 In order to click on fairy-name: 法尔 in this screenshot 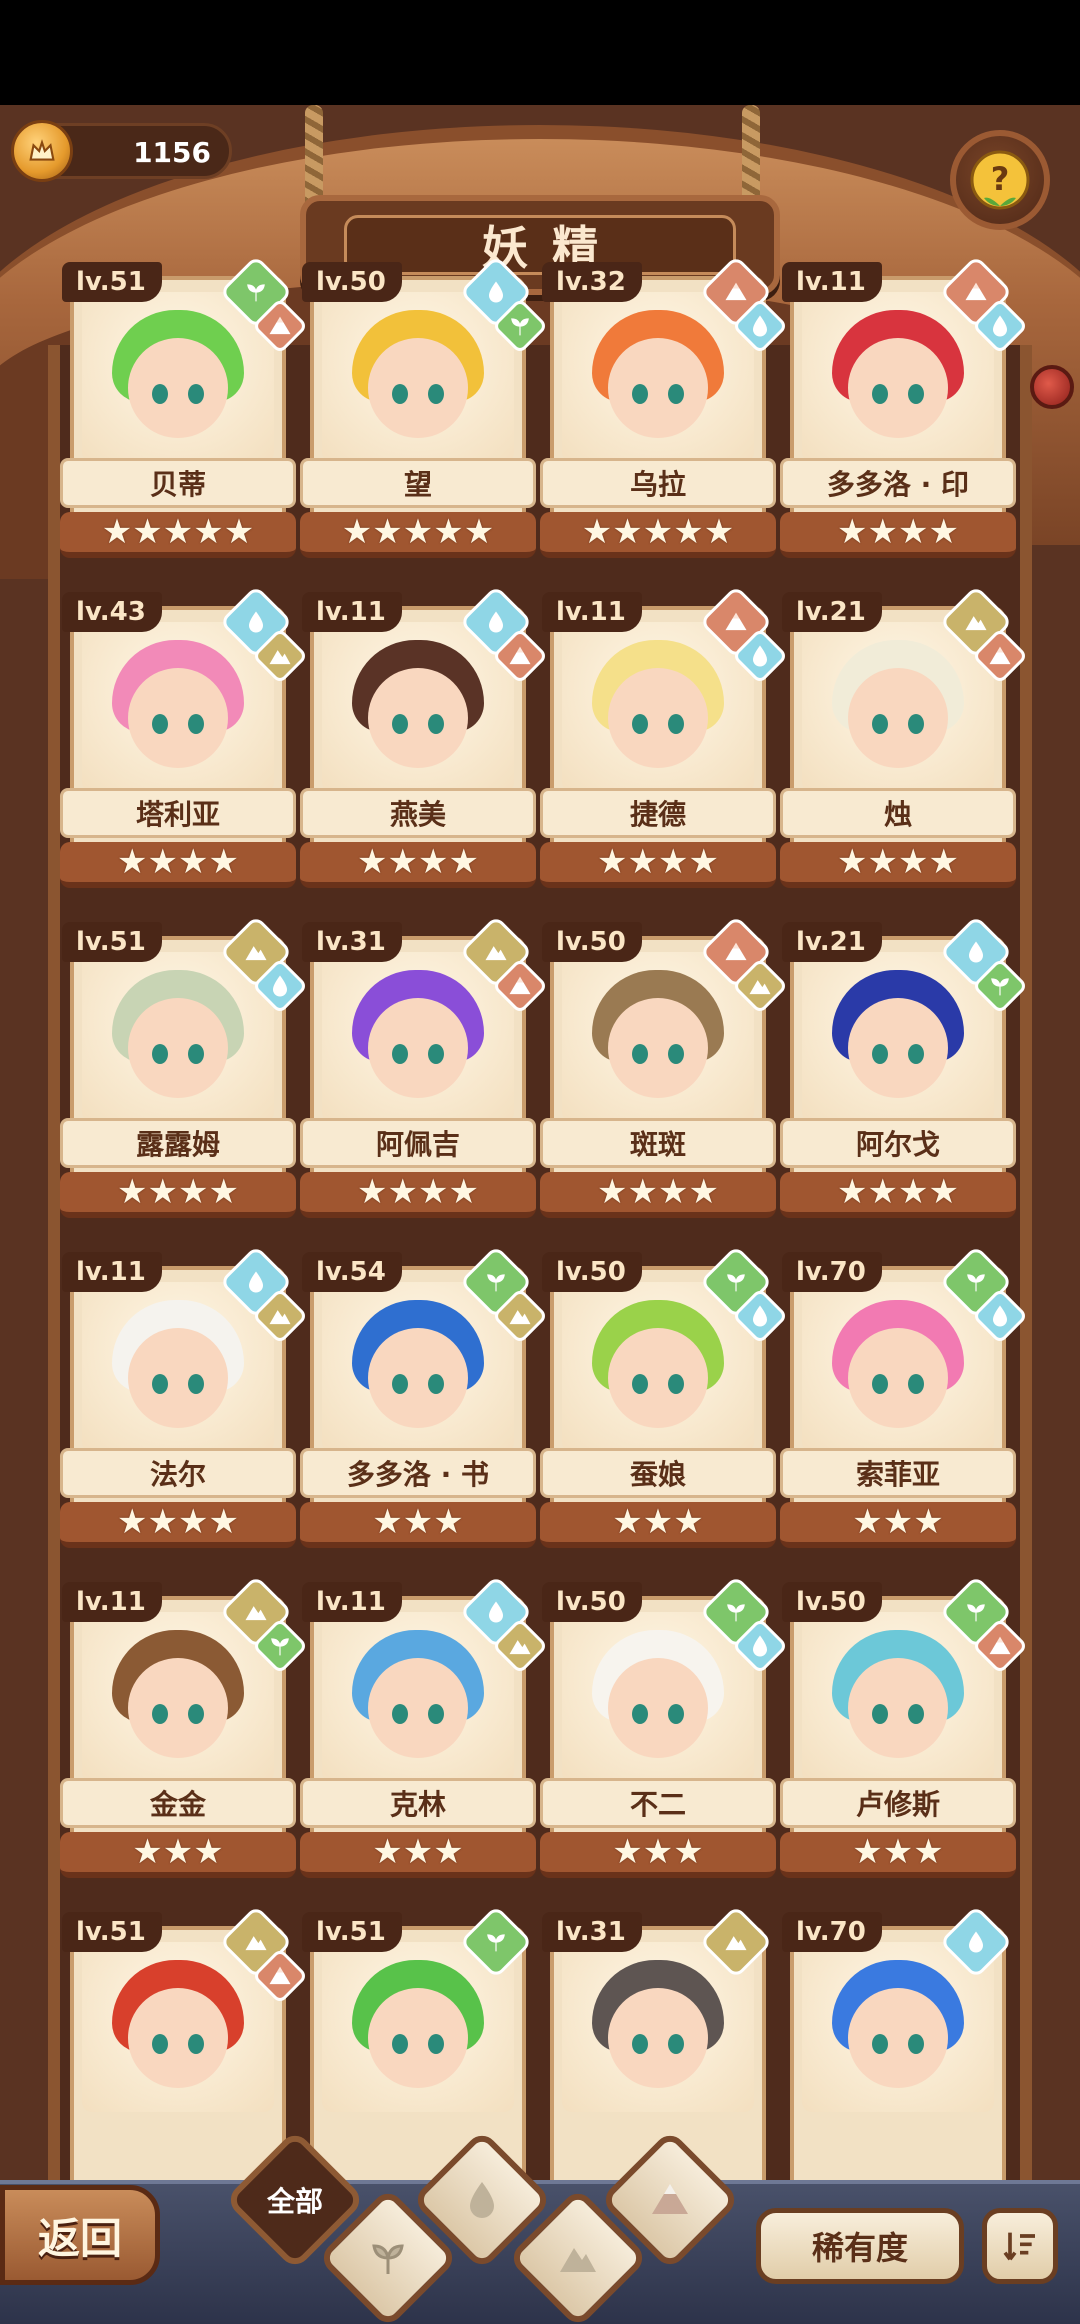, I will do `click(177, 1474)`.